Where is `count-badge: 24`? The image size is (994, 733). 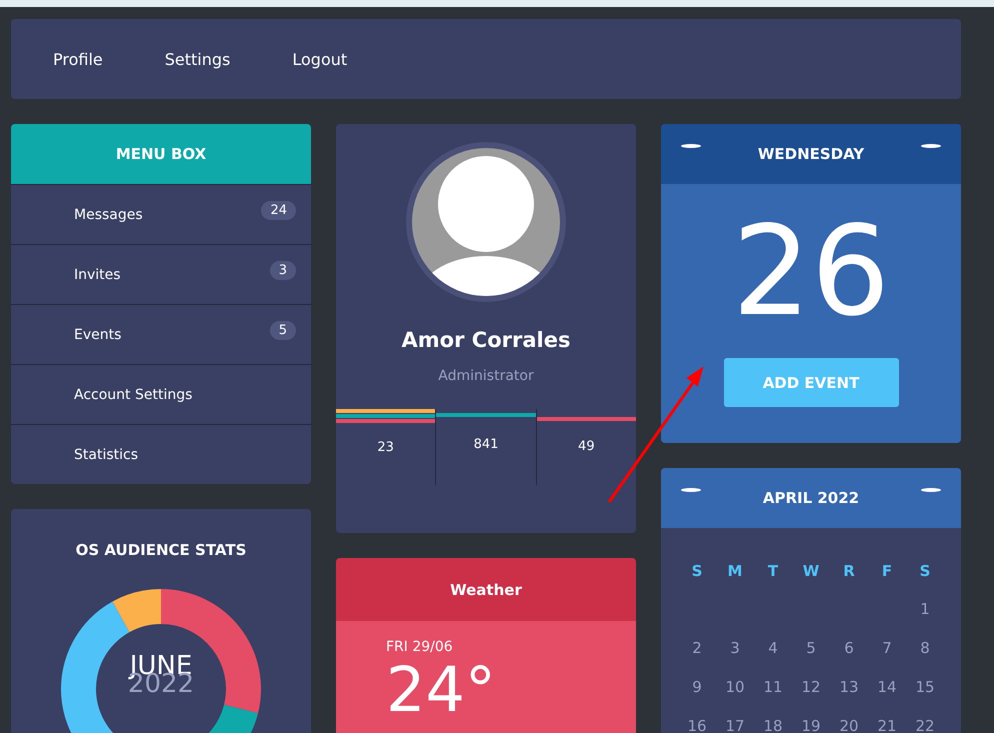
count-badge: 24 is located at coordinates (278, 210).